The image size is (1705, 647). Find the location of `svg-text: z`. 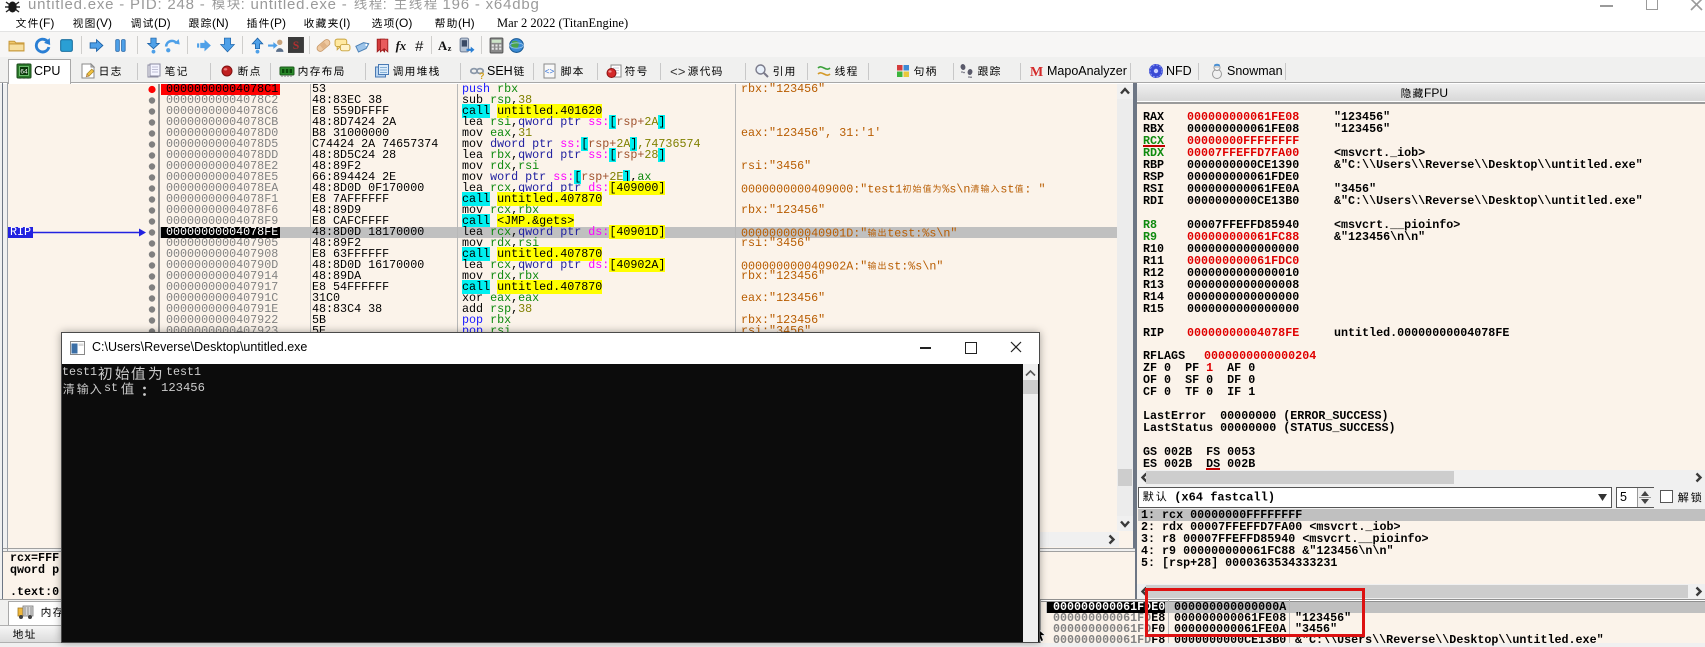

svg-text: z is located at coordinates (450, 48).